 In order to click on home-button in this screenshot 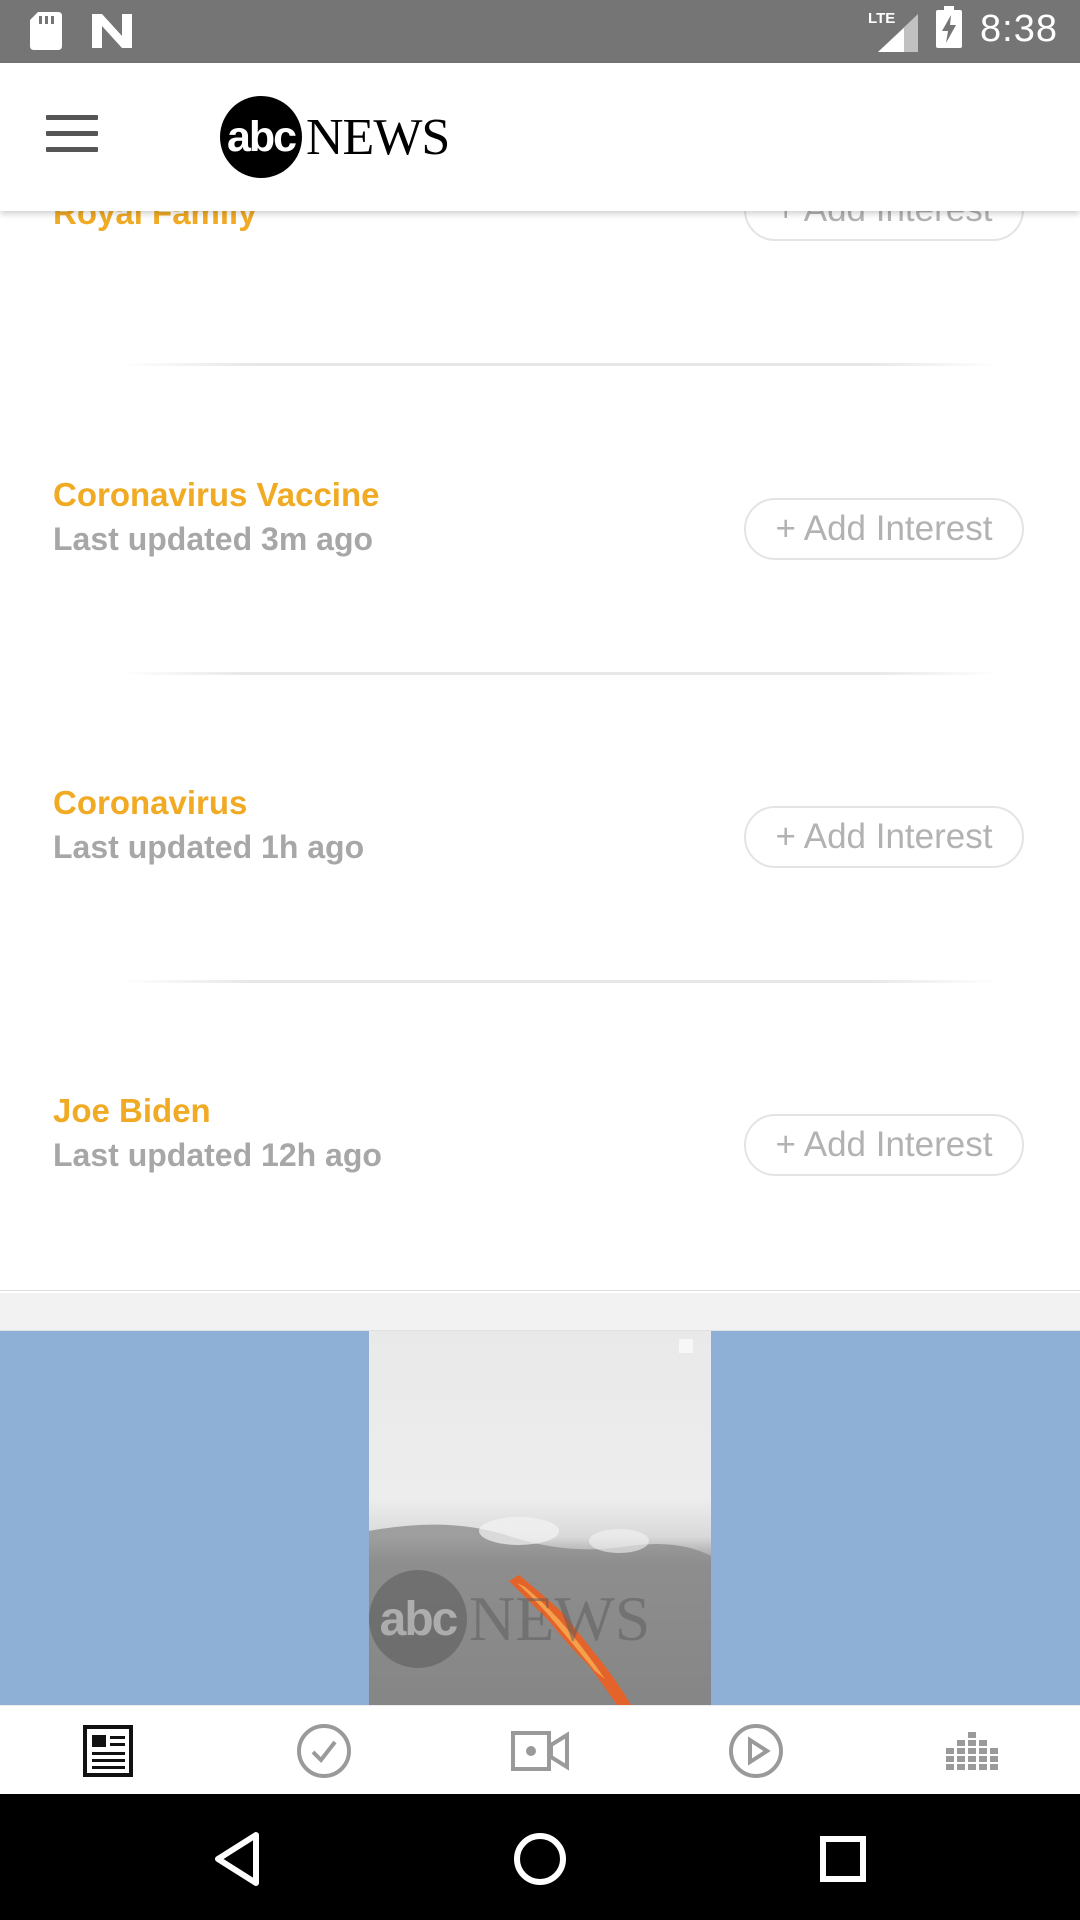, I will do `click(540, 1859)`.